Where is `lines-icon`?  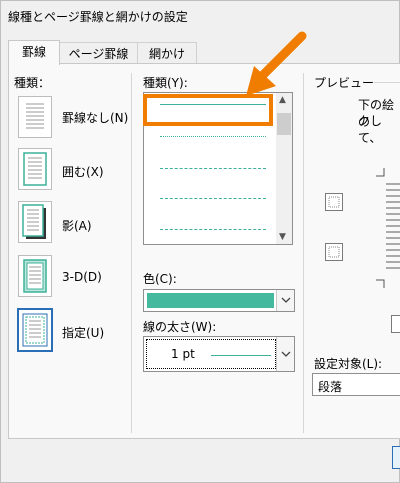
lines-icon is located at coordinates (35, 116).